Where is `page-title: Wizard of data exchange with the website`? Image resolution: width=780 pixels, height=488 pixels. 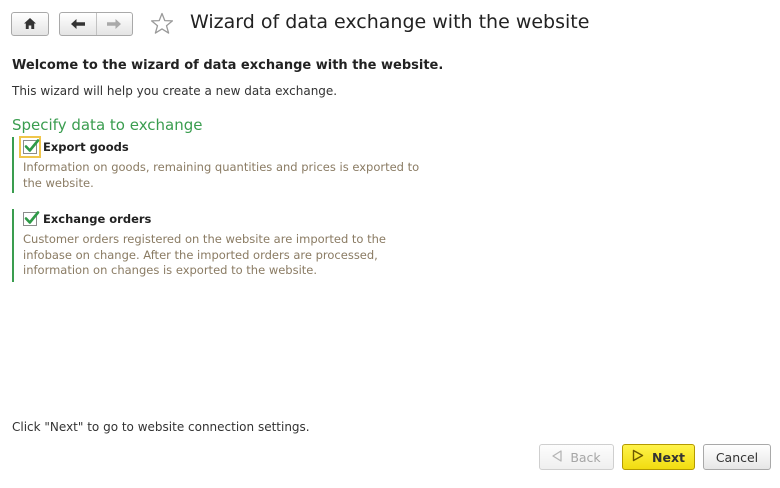
page-title: Wizard of data exchange with the website is located at coordinates (390, 22).